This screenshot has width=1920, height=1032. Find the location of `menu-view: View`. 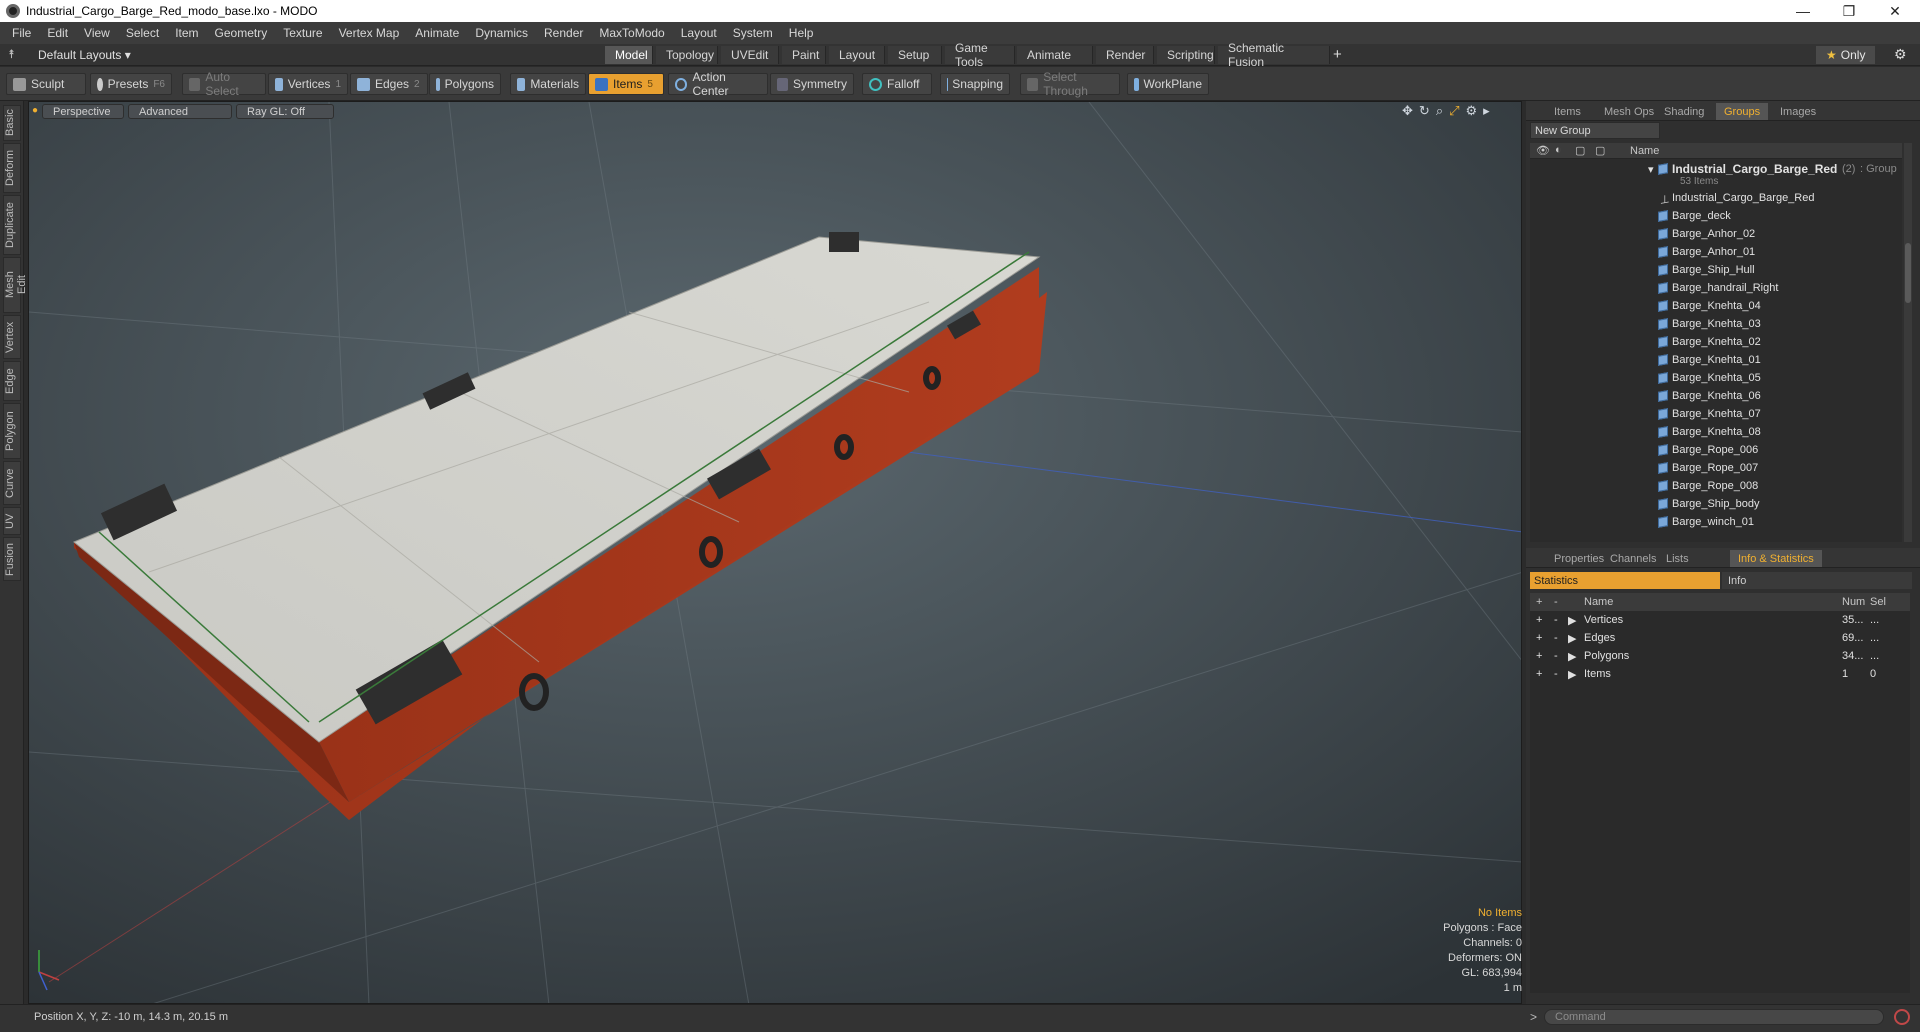

menu-view: View is located at coordinates (97, 33).